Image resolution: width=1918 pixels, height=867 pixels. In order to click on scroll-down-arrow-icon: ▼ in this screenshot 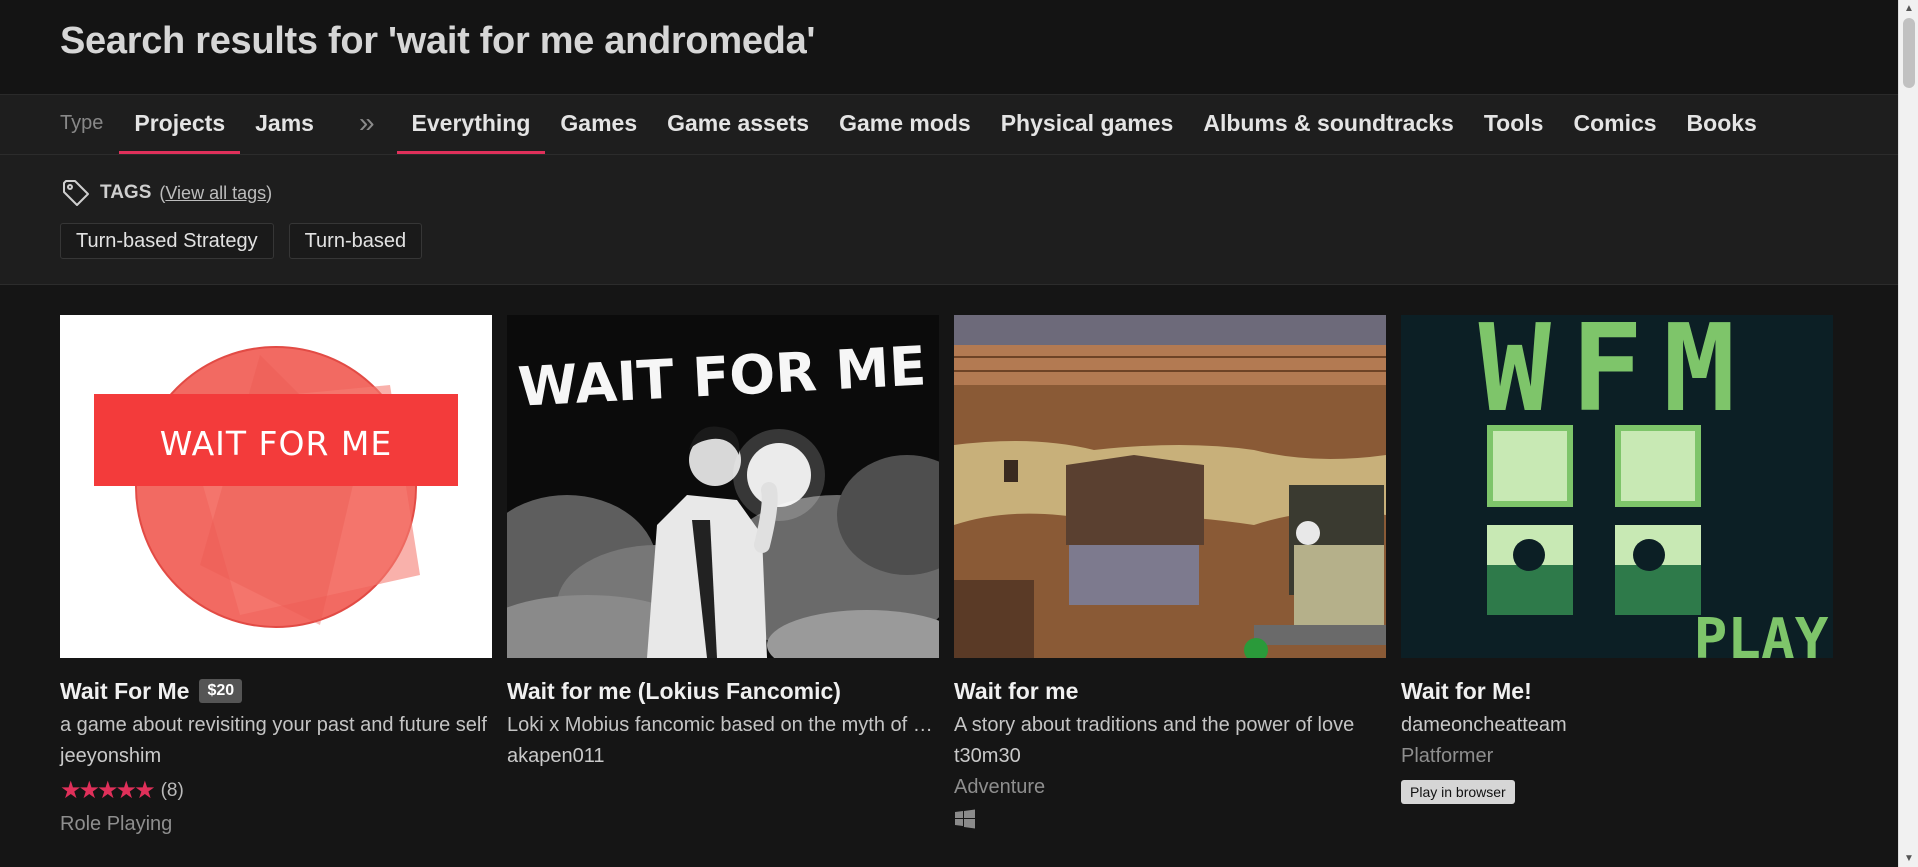, I will do `click(1908, 858)`.